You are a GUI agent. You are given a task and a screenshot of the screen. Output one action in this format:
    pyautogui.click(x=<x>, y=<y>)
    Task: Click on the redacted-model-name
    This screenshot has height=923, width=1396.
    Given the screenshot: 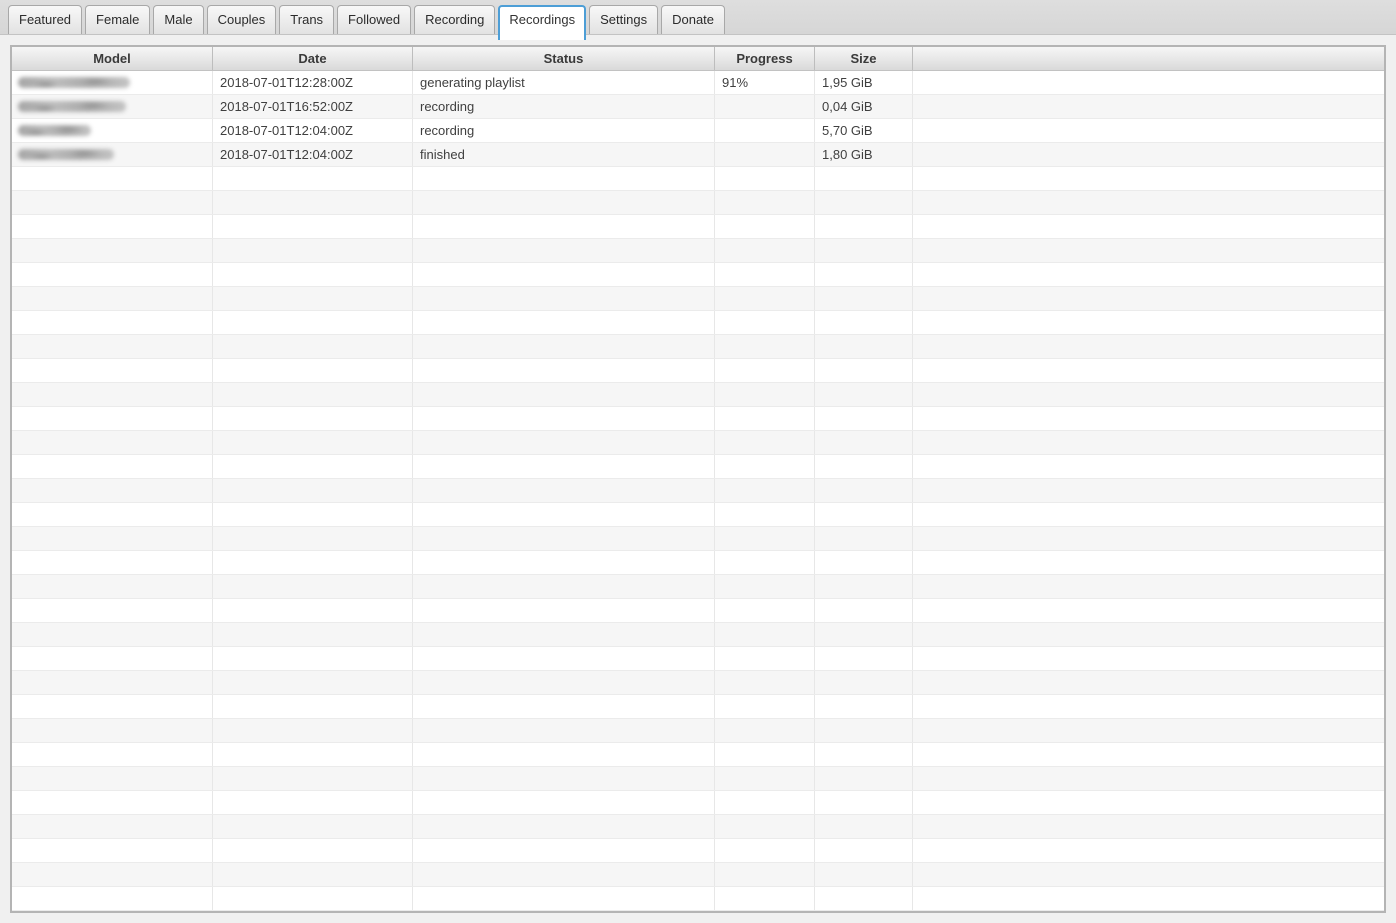 What is the action you would take?
    pyautogui.click(x=54, y=130)
    